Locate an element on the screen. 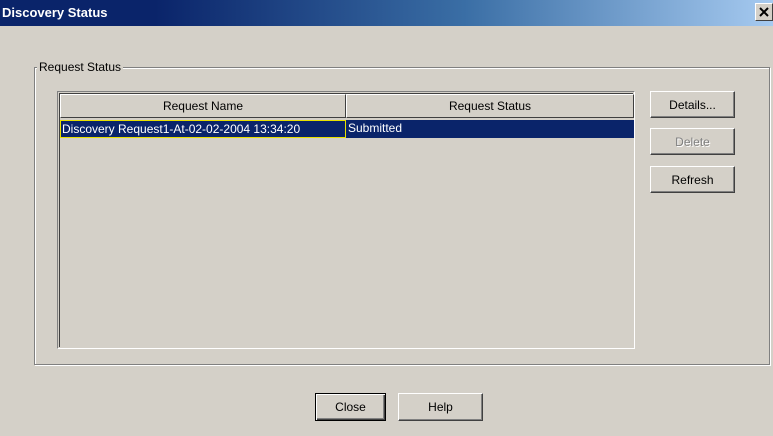 Image resolution: width=773 pixels, height=436 pixels. title-bar: Discovery Status is located at coordinates (386, 13).